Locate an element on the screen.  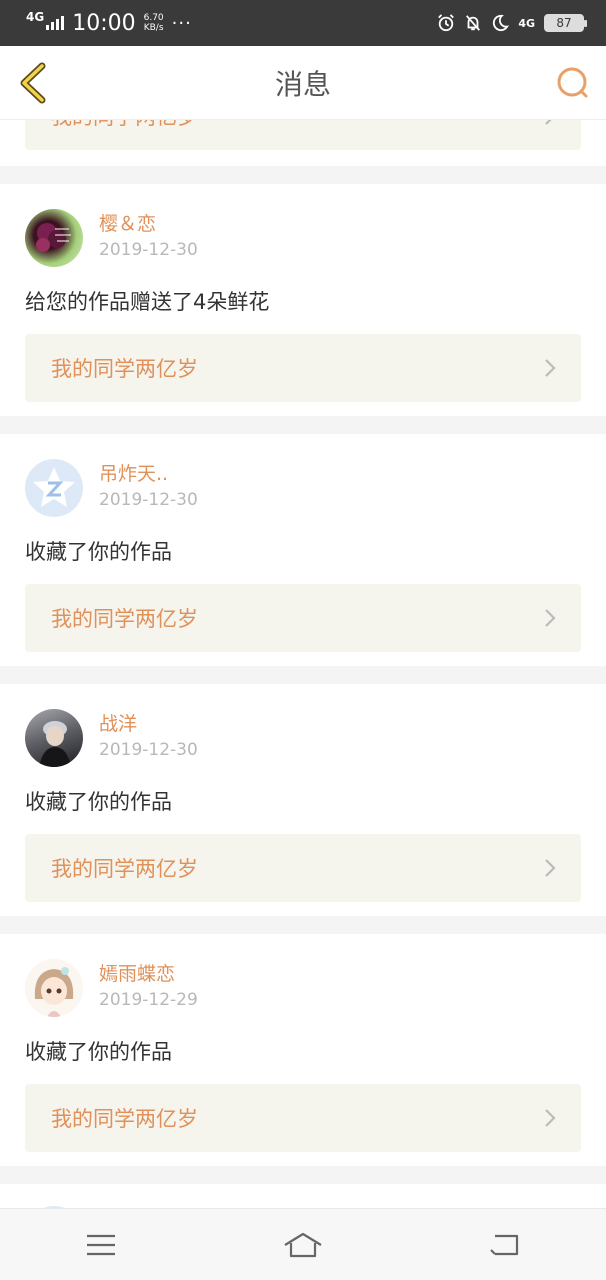
user-row: 吊炸天.. 2019-12-30 is located at coordinates (303, 488).